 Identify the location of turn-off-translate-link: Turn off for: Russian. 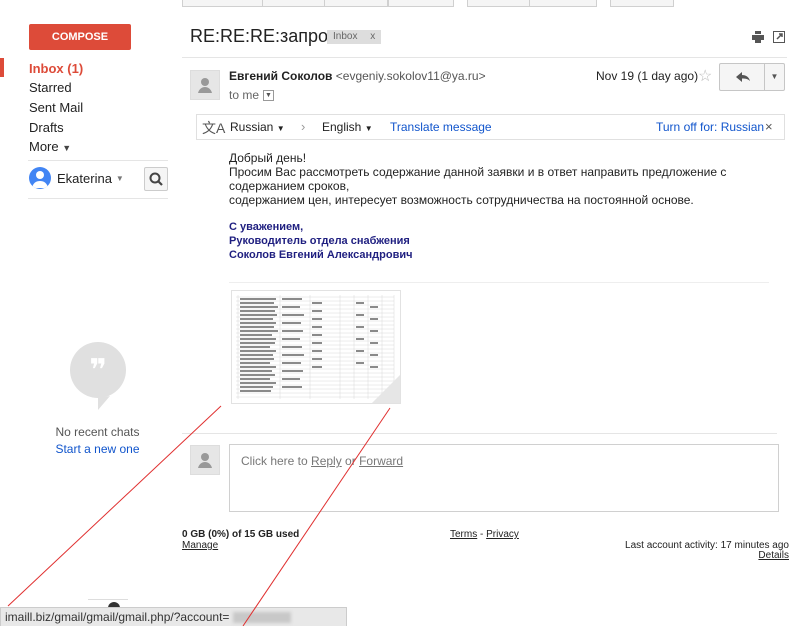
(710, 127).